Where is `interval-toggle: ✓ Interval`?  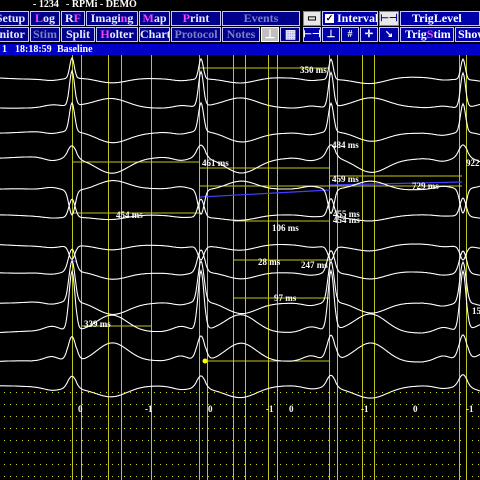
interval-toggle: ✓ Interval is located at coordinates (350, 18).